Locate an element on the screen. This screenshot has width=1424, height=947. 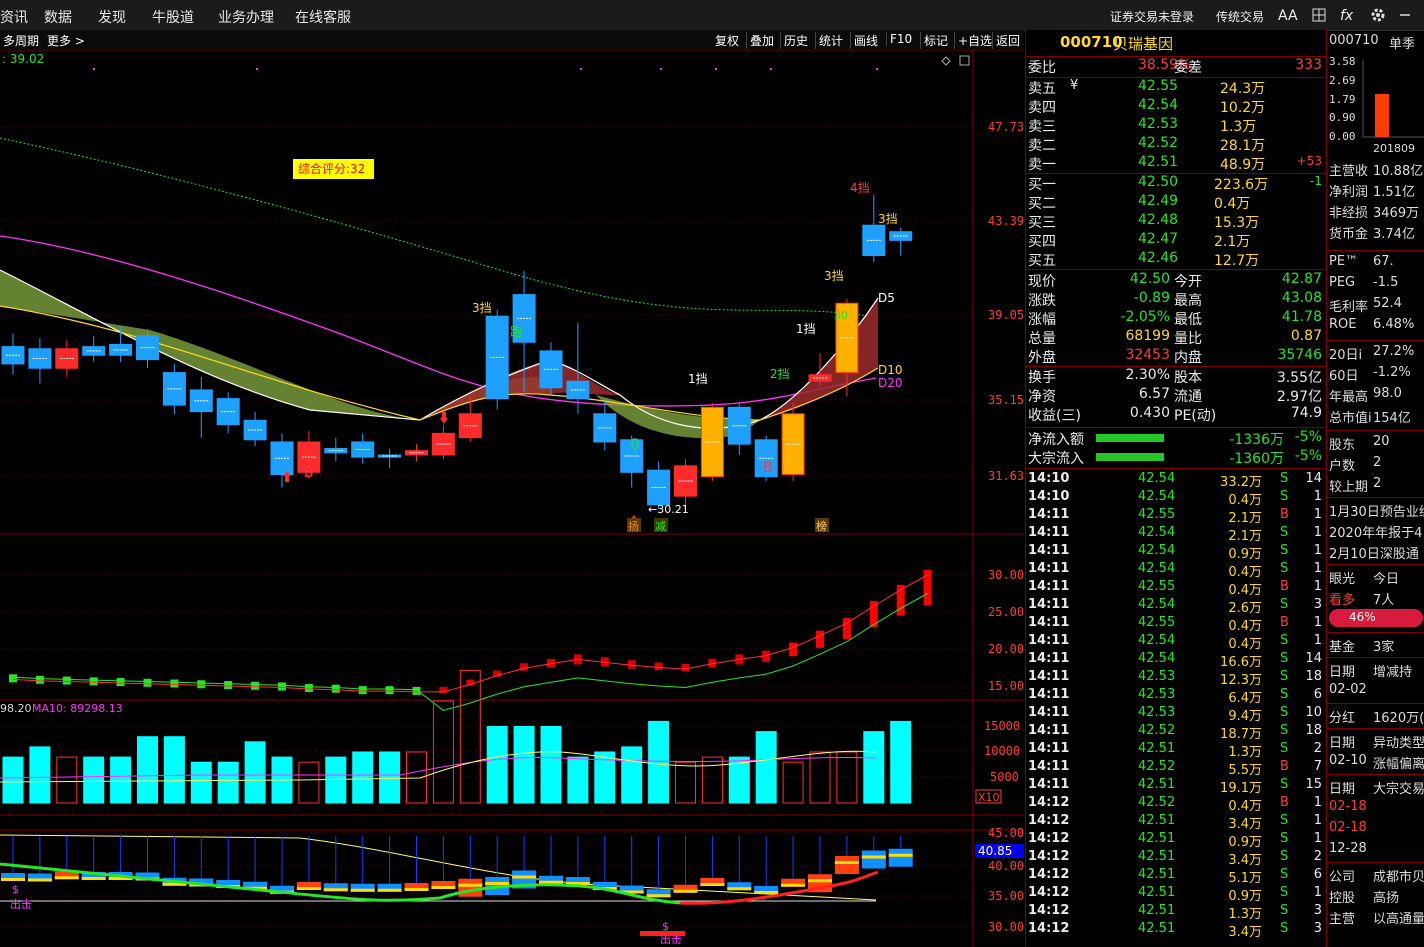
bid-label: 买三 is located at coordinates (1042, 223).